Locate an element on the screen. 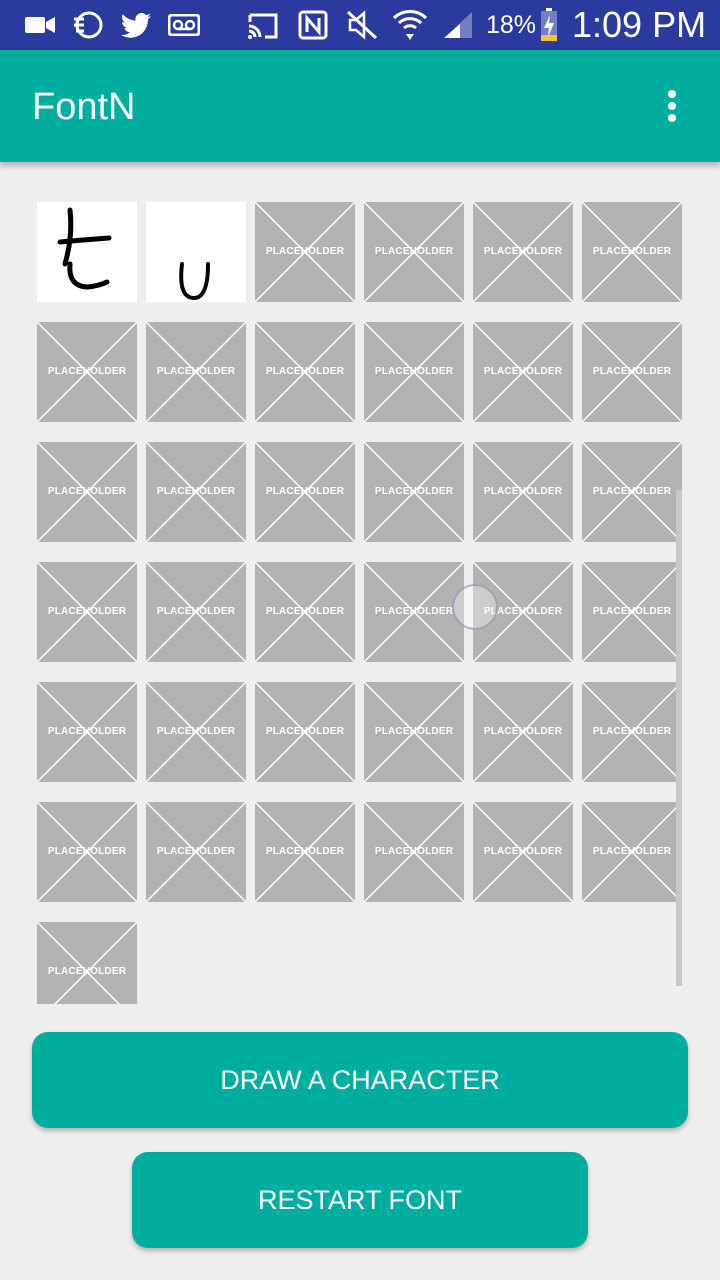 Image resolution: width=720 pixels, height=1280 pixels. status-bar: 18% 1:09 PM is located at coordinates (360, 25).